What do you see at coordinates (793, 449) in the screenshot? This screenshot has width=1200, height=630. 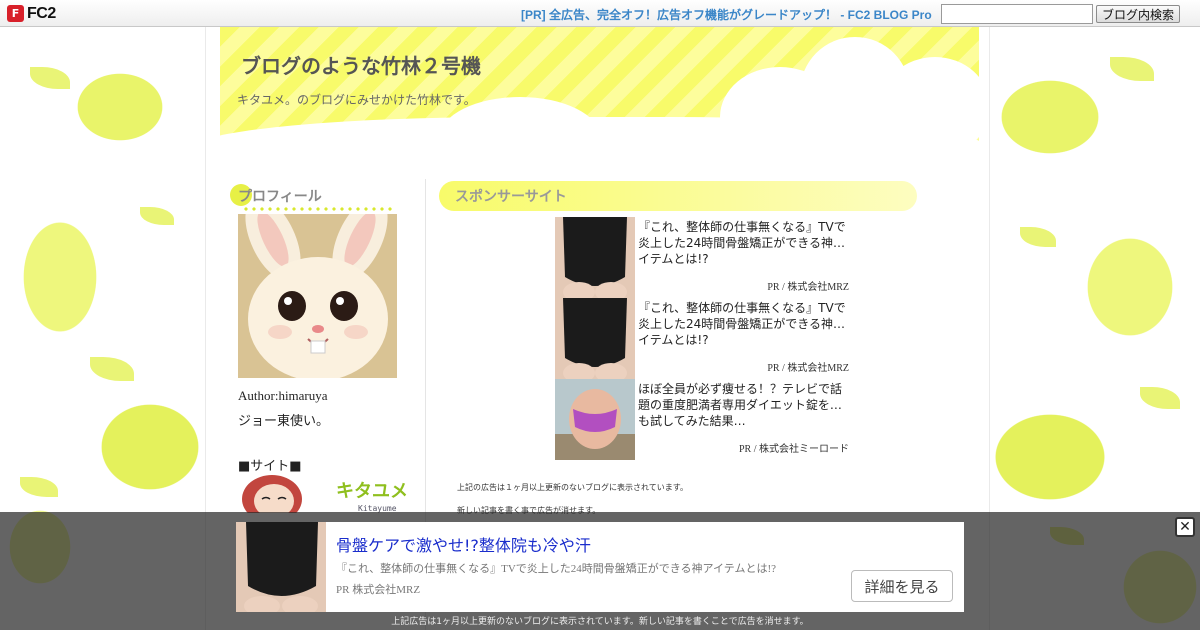 I see `ad-sponsor: PR / 株式会社ミーロード` at bounding box center [793, 449].